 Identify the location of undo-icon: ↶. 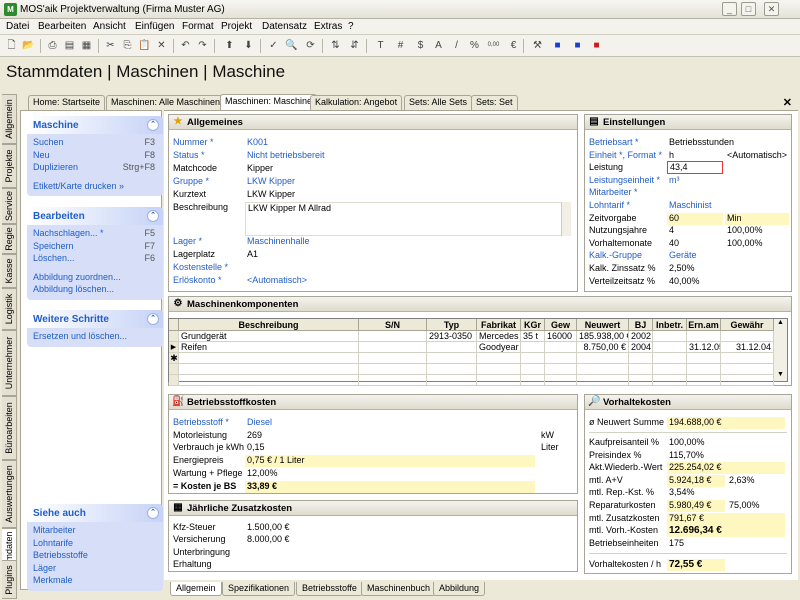
(185, 45).